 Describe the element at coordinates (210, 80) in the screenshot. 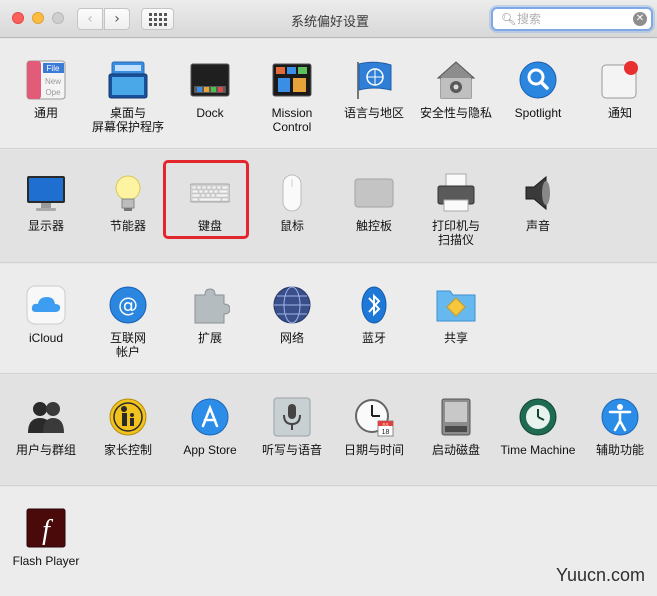

I see `dock-icon` at that location.